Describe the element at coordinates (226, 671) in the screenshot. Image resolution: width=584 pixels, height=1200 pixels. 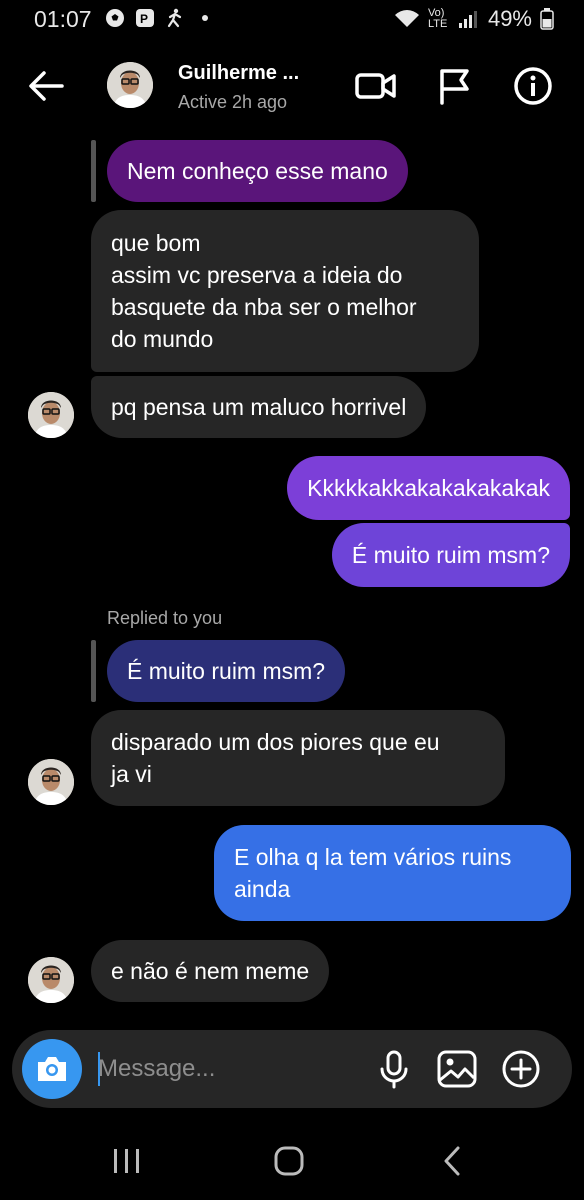
I see `quoted-message: É muito ruim msm?` at that location.